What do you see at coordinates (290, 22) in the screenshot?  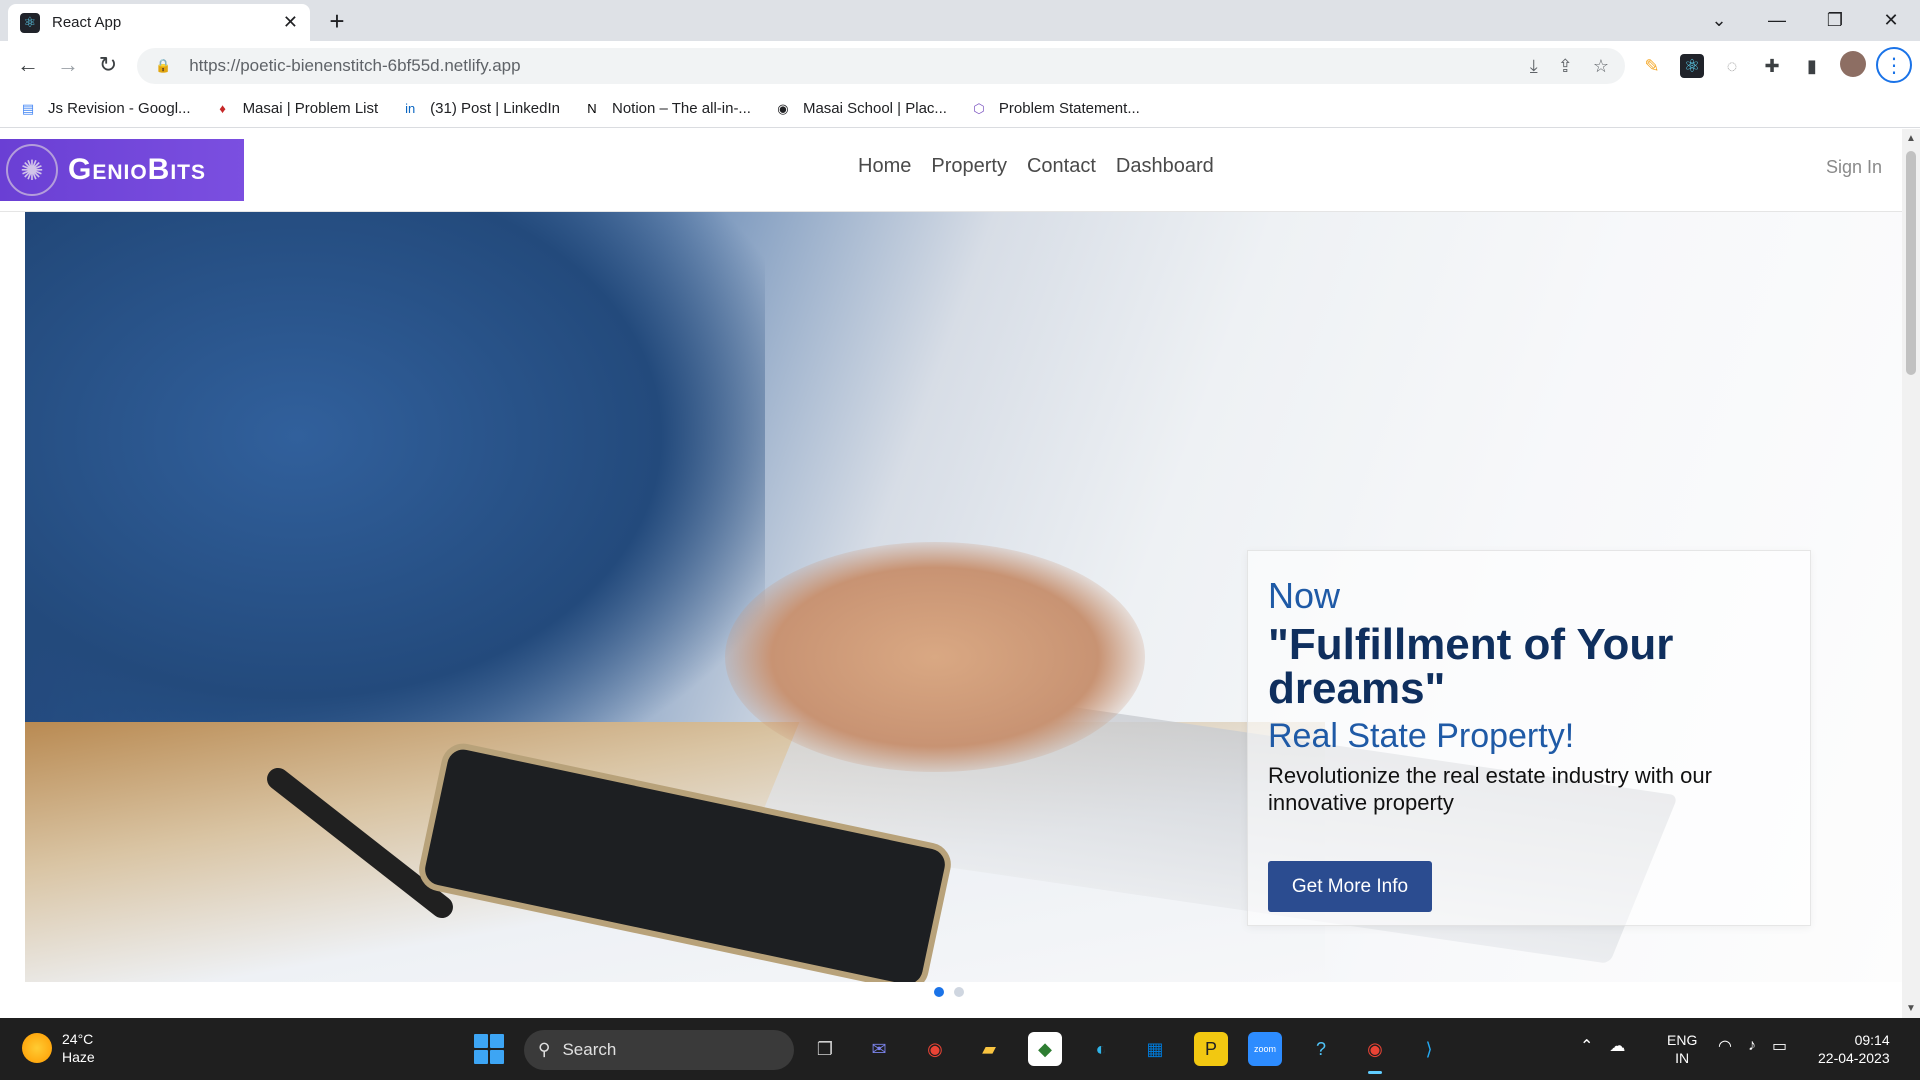 I see `close-tab-icon: ✕` at bounding box center [290, 22].